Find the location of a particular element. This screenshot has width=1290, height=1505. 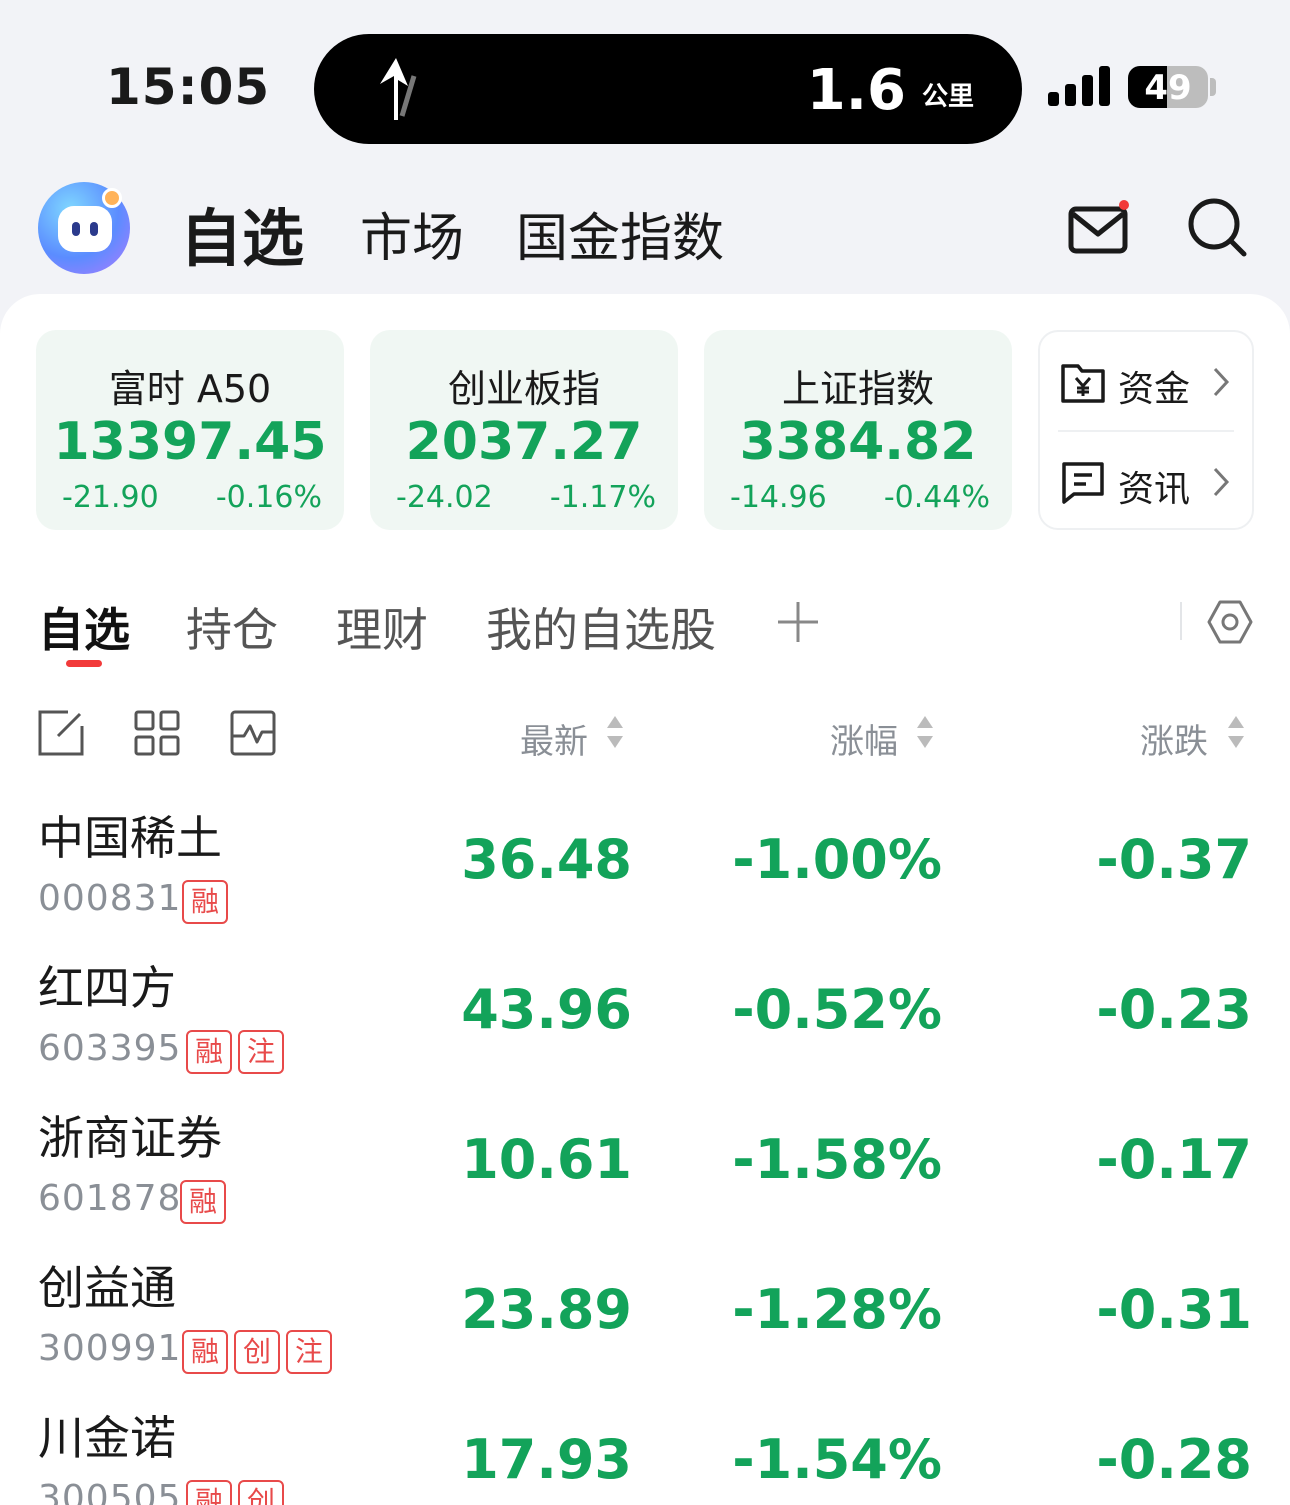

logo-eye-left is located at coordinates (76, 229).